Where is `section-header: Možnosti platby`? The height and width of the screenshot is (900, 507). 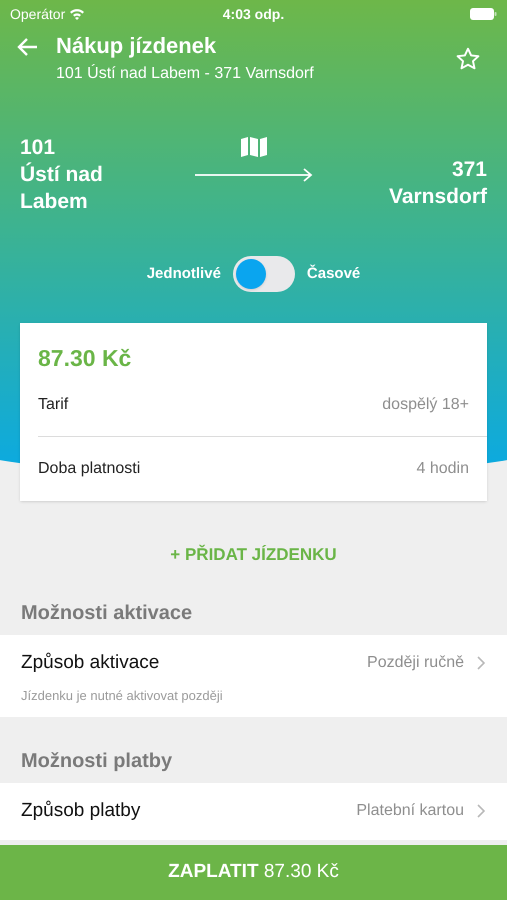 section-header: Možnosti platby is located at coordinates (96, 761).